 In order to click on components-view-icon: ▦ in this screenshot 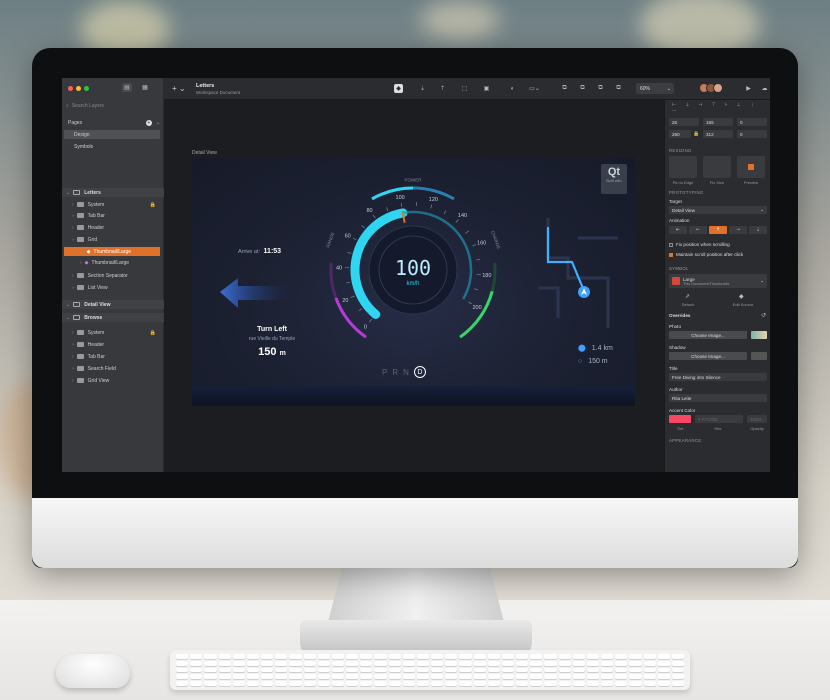, I will do `click(145, 87)`.